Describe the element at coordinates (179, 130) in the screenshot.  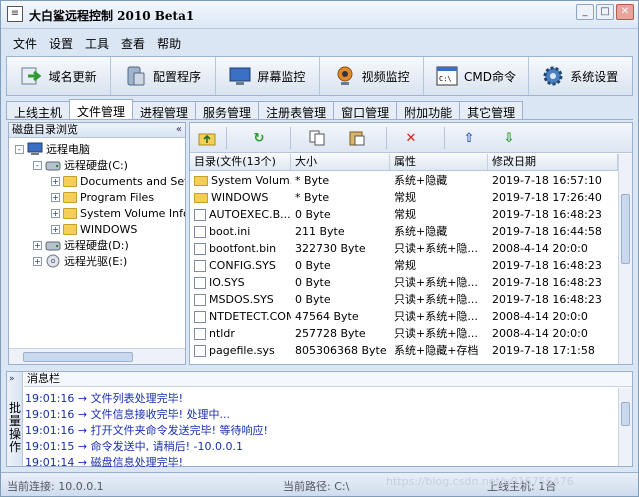
I see `collapse-left-icon: «` at that location.